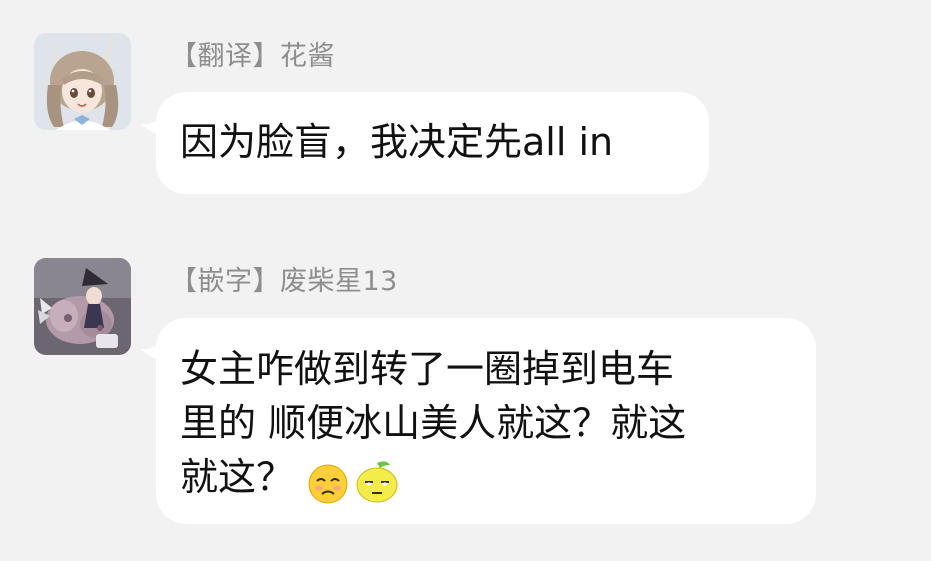 The width and height of the screenshot is (931, 561). What do you see at coordinates (252, 56) in the screenshot?
I see `sender-name: 【翻译】花酱` at bounding box center [252, 56].